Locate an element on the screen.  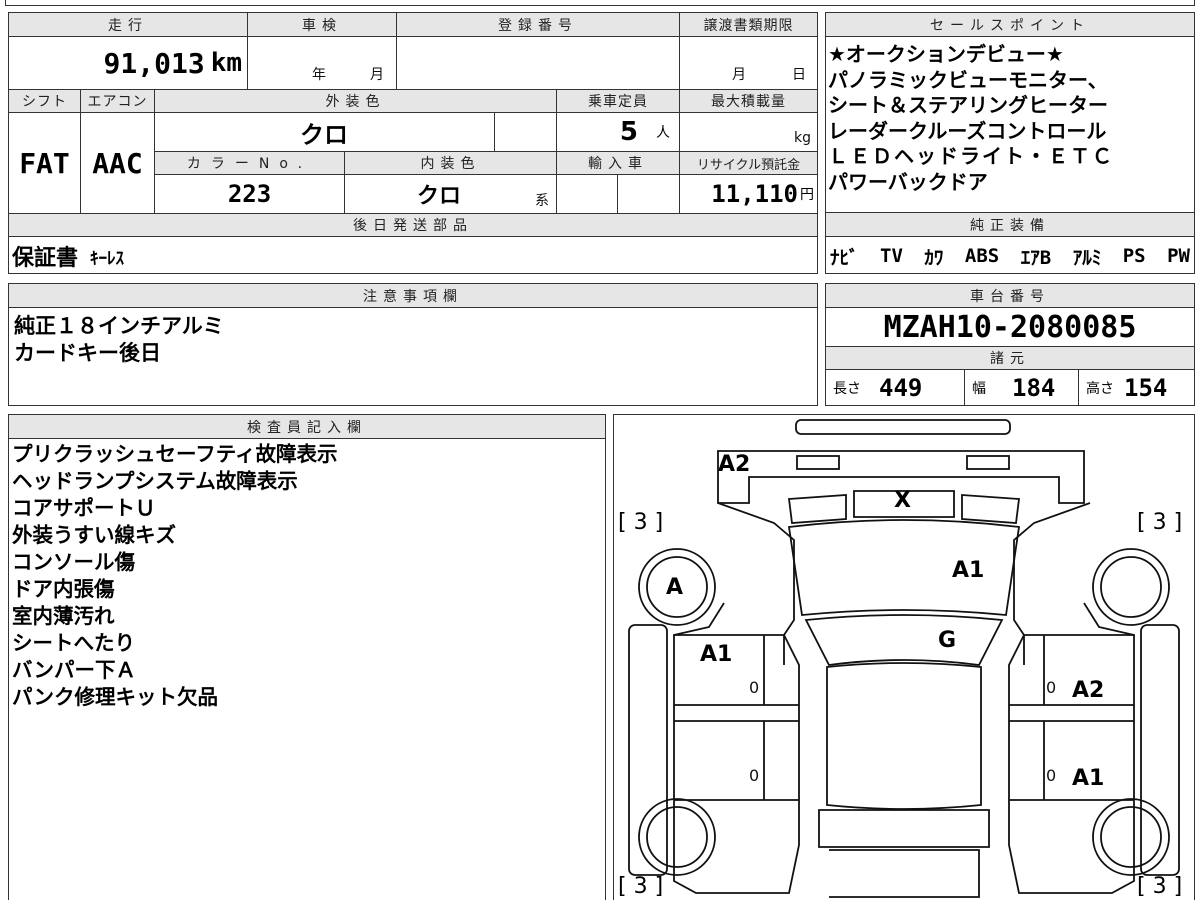
recycle-value: 11,110 円 is located at coordinates (748, 194).